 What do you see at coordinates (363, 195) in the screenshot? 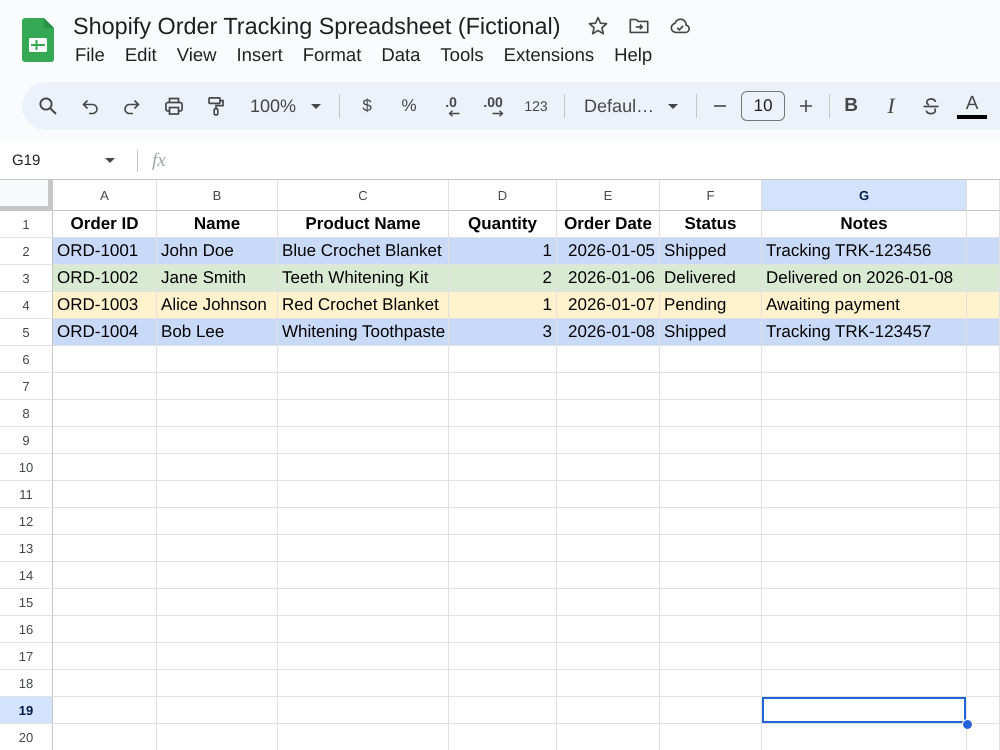
I see `column-header: C` at bounding box center [363, 195].